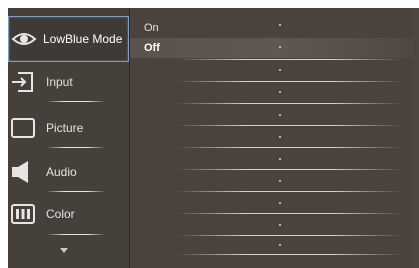 This screenshot has height=268, width=419. What do you see at coordinates (151, 28) in the screenshot?
I see `option-label: On` at bounding box center [151, 28].